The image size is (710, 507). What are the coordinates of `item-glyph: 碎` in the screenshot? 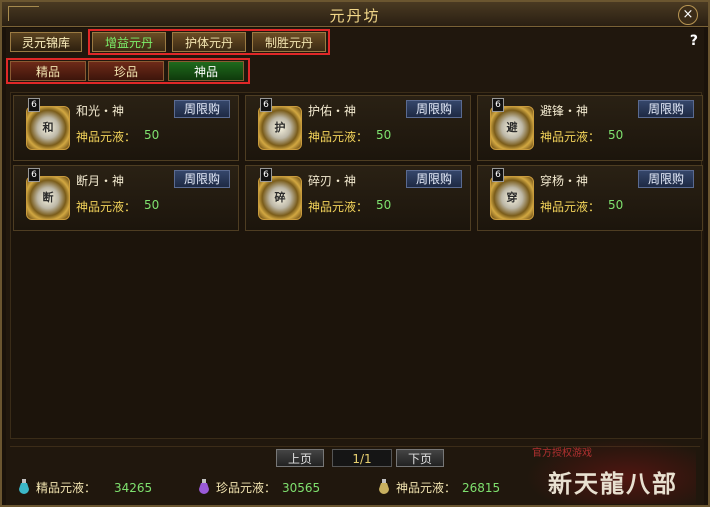 It's located at (280, 197).